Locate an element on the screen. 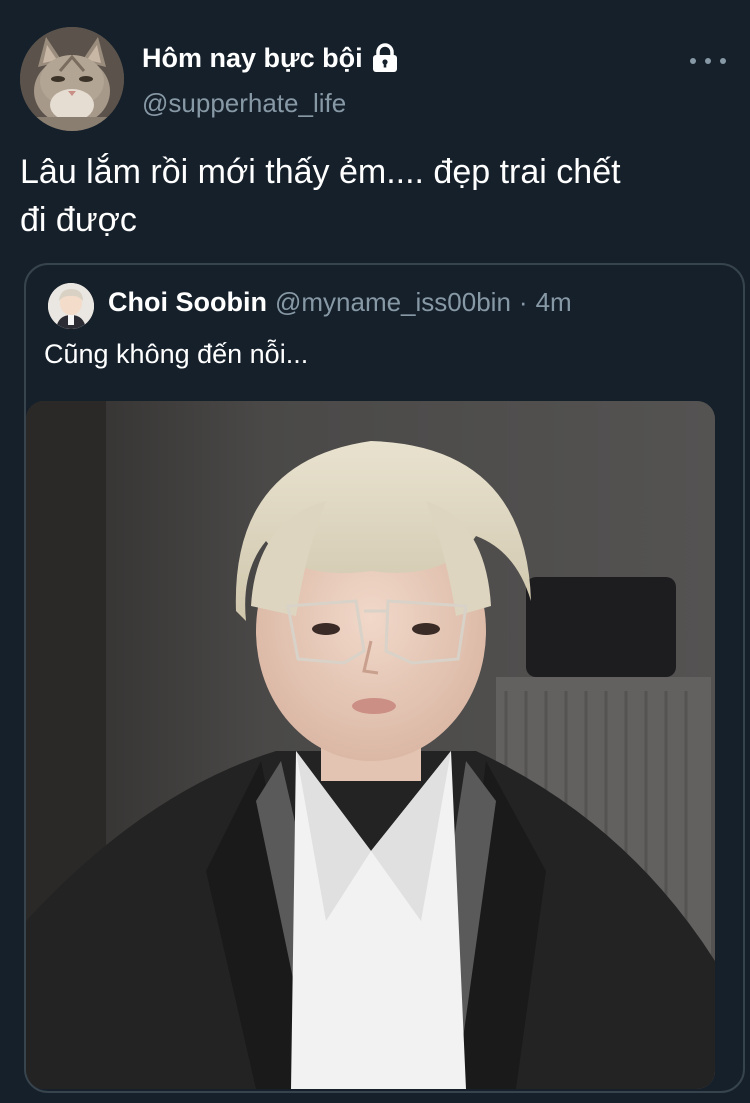  more-icon is located at coordinates (708, 61).